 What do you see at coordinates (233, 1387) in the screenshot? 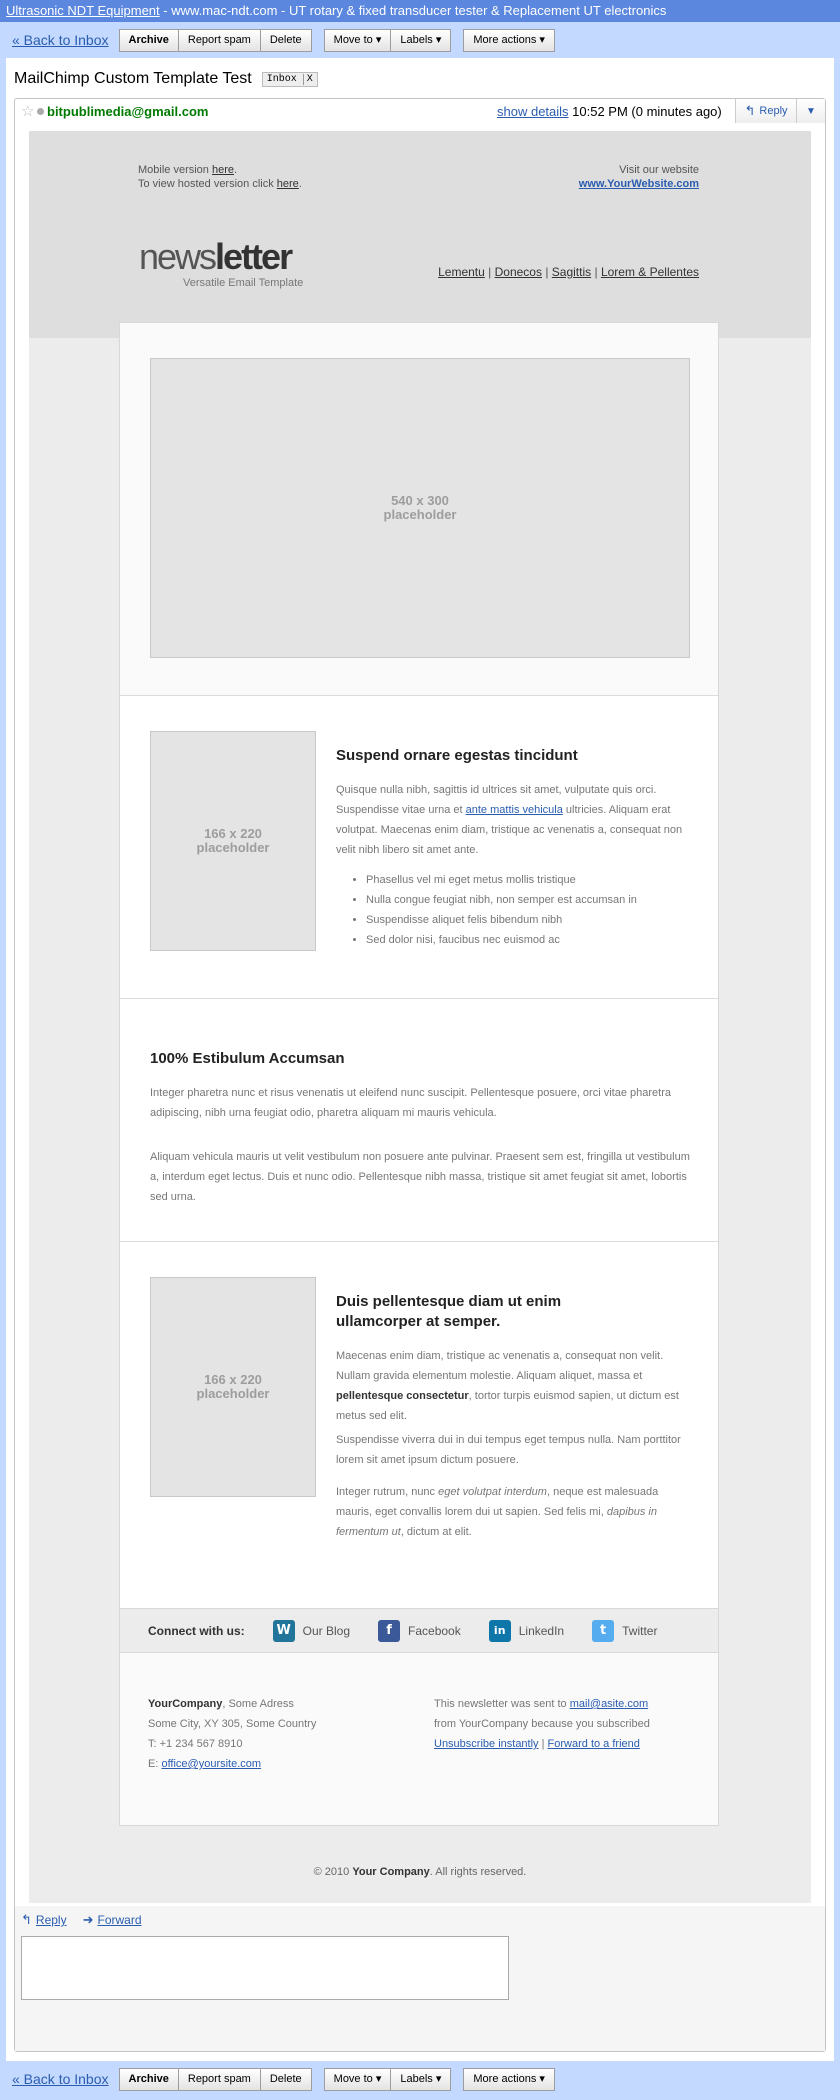
I see `article-3-image-placeholder: 166 x 220 placeholder` at bounding box center [233, 1387].